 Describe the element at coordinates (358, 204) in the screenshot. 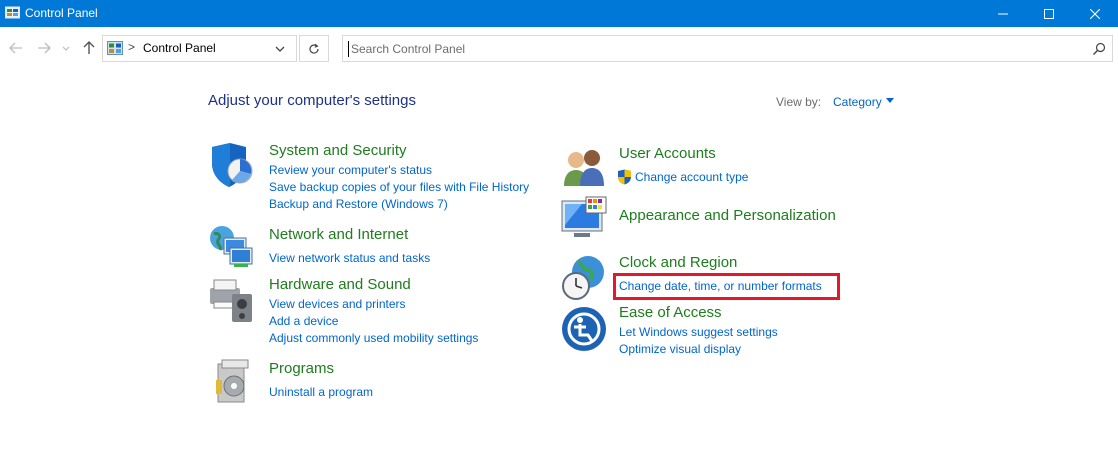

I see `link-backup-restore: Backup and Restore (Windows 7)` at that location.